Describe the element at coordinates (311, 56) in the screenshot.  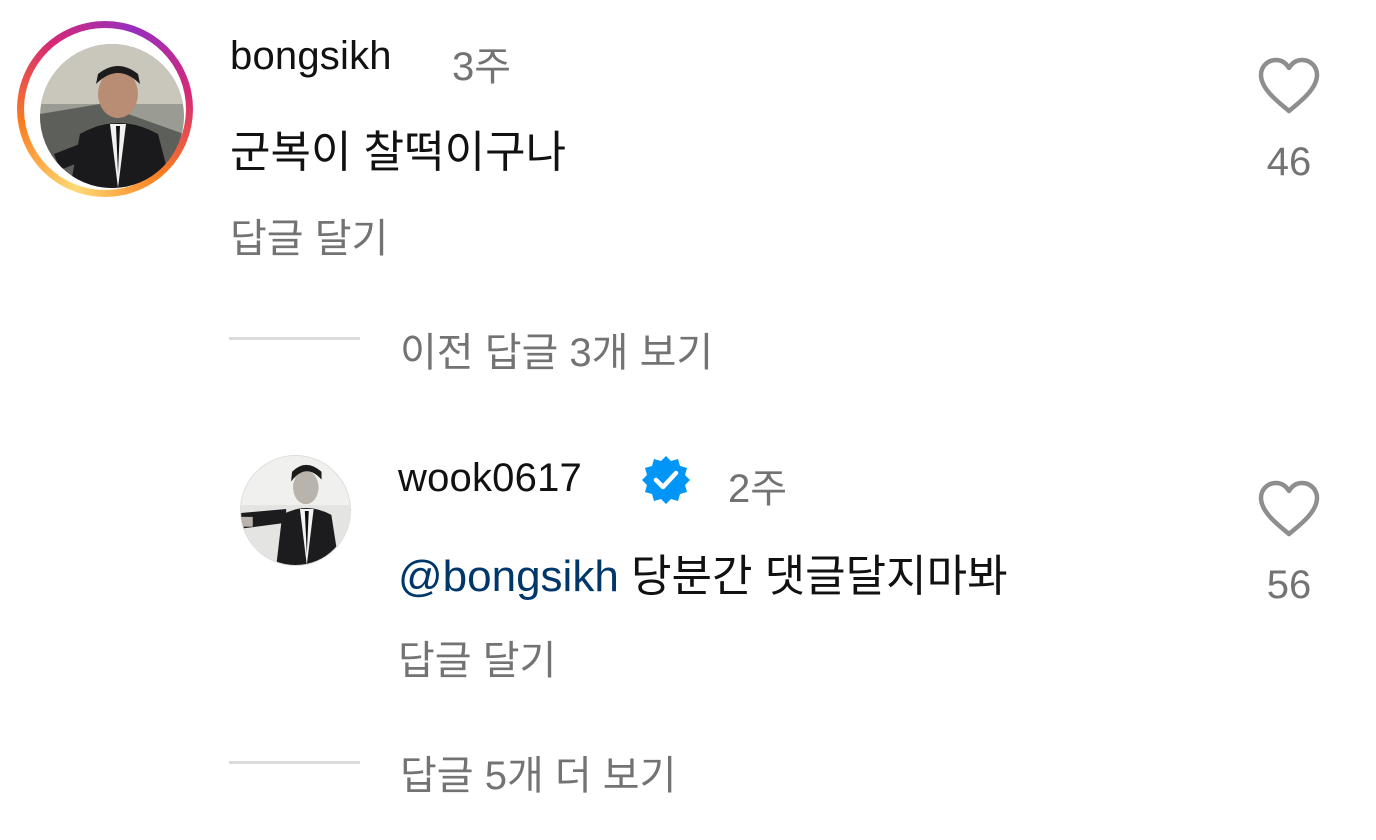
I see `comment-username: bongsikh` at that location.